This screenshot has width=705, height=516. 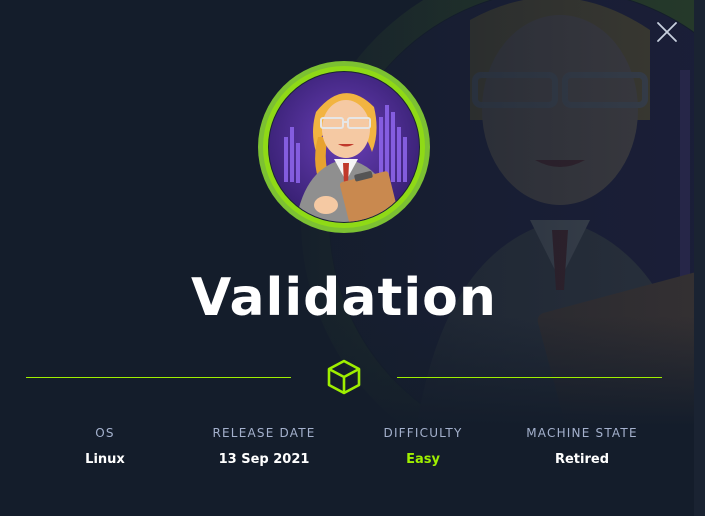 What do you see at coordinates (264, 446) in the screenshot?
I see `stat-release-date: RELEASE DATE 13 Sep 2021` at bounding box center [264, 446].